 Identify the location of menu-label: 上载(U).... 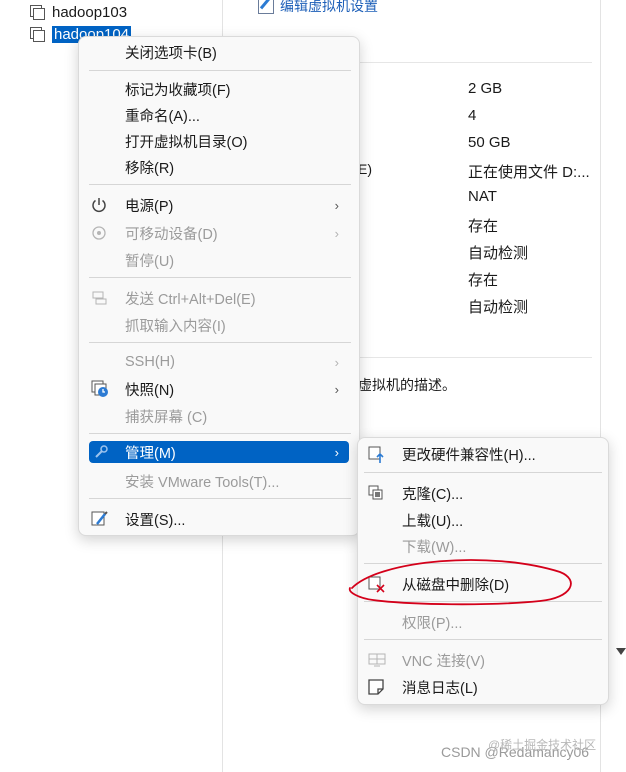
(433, 521).